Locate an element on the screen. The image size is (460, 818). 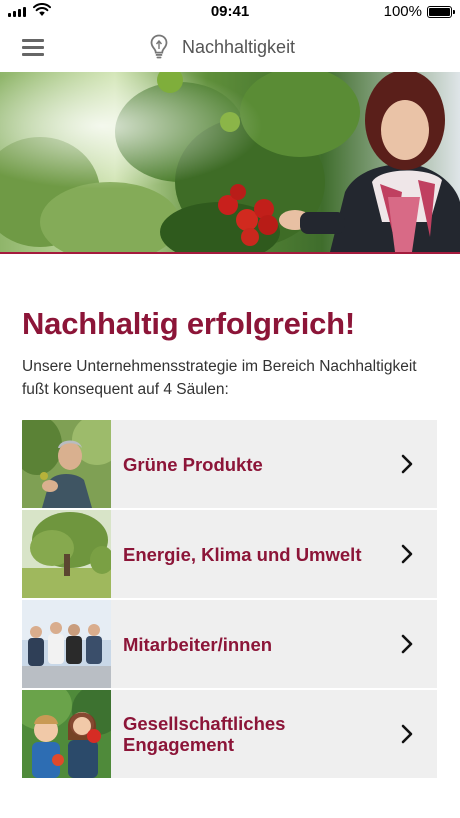
pillar-label: Gesellschaftliches Engagement is located at coordinates (204, 734).